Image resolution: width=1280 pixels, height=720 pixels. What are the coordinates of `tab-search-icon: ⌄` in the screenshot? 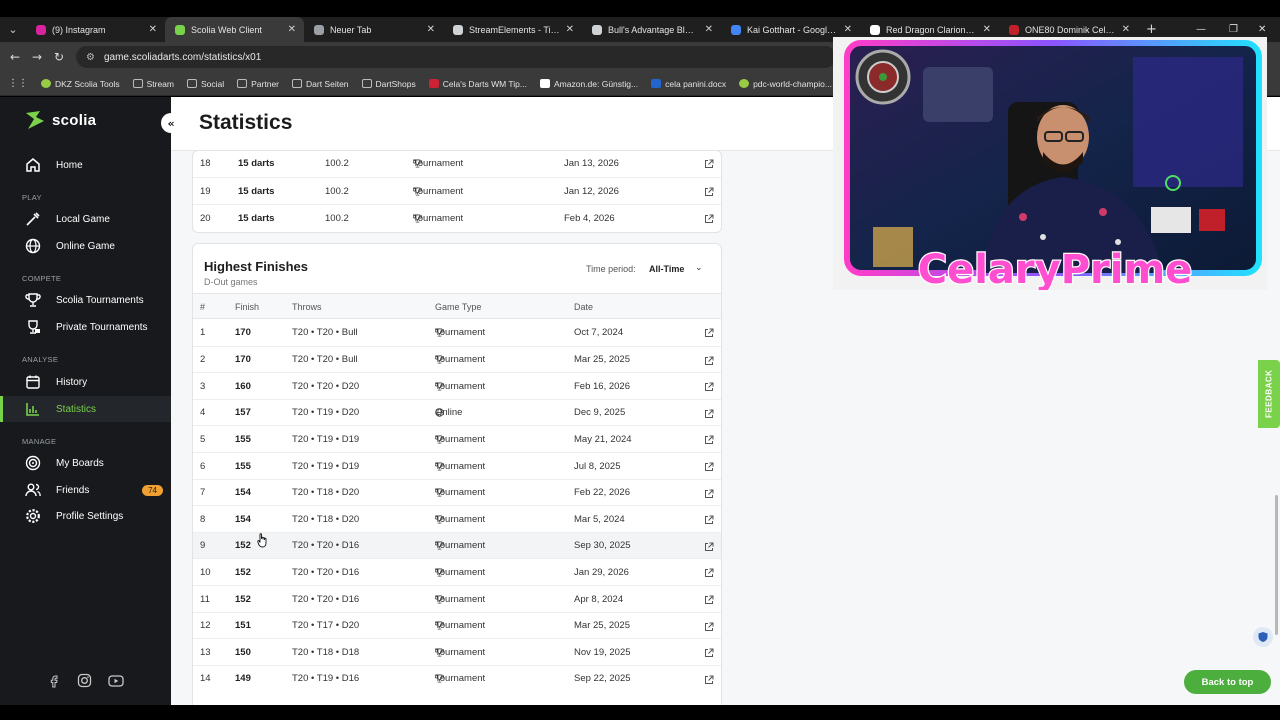 It's located at (13, 30).